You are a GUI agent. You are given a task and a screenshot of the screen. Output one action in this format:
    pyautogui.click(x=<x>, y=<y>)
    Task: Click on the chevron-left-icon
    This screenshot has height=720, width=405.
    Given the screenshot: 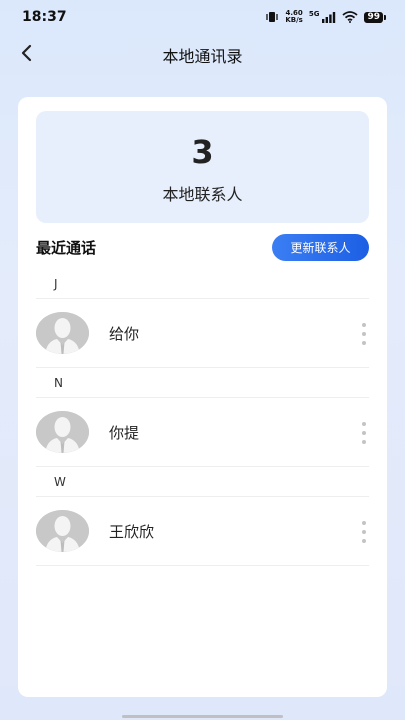 What is the action you would take?
    pyautogui.click(x=27, y=55)
    